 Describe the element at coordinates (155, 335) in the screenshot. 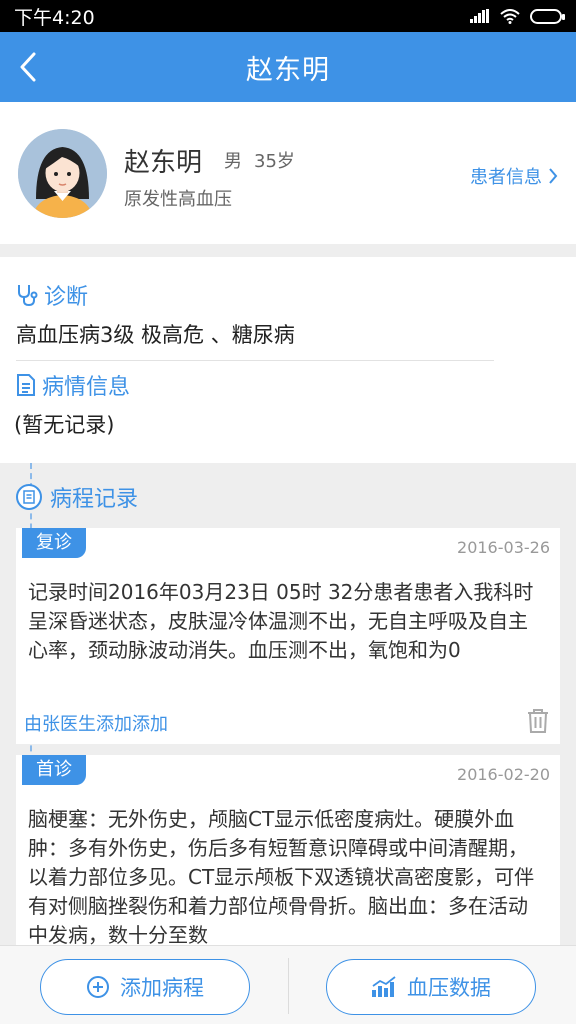

I see `diagnosis-value: 高血压病3级 极高危 、糖尿病` at that location.